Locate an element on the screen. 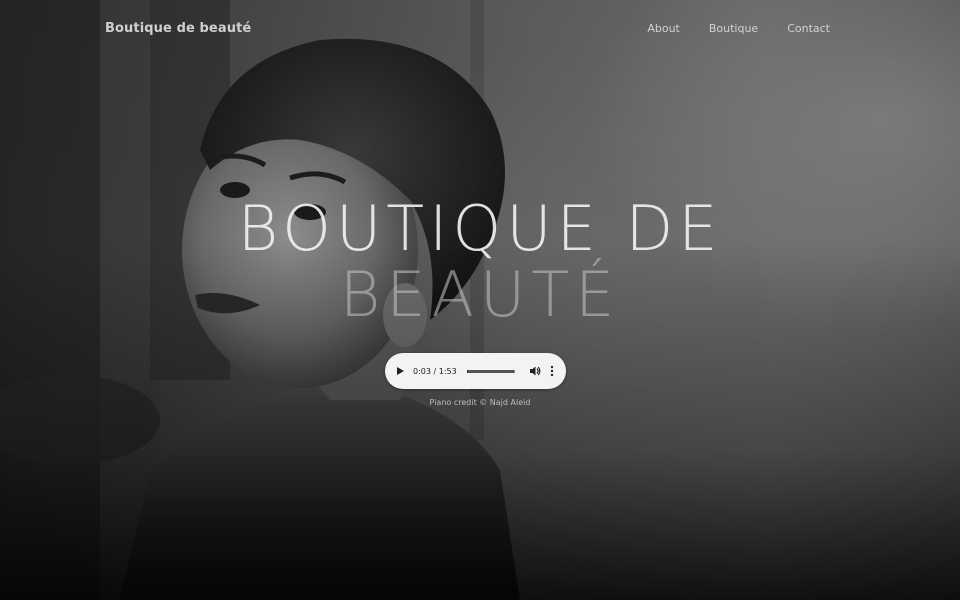 The height and width of the screenshot is (600, 960). audio-player: 0:03 / 1:53 is located at coordinates (475, 371).